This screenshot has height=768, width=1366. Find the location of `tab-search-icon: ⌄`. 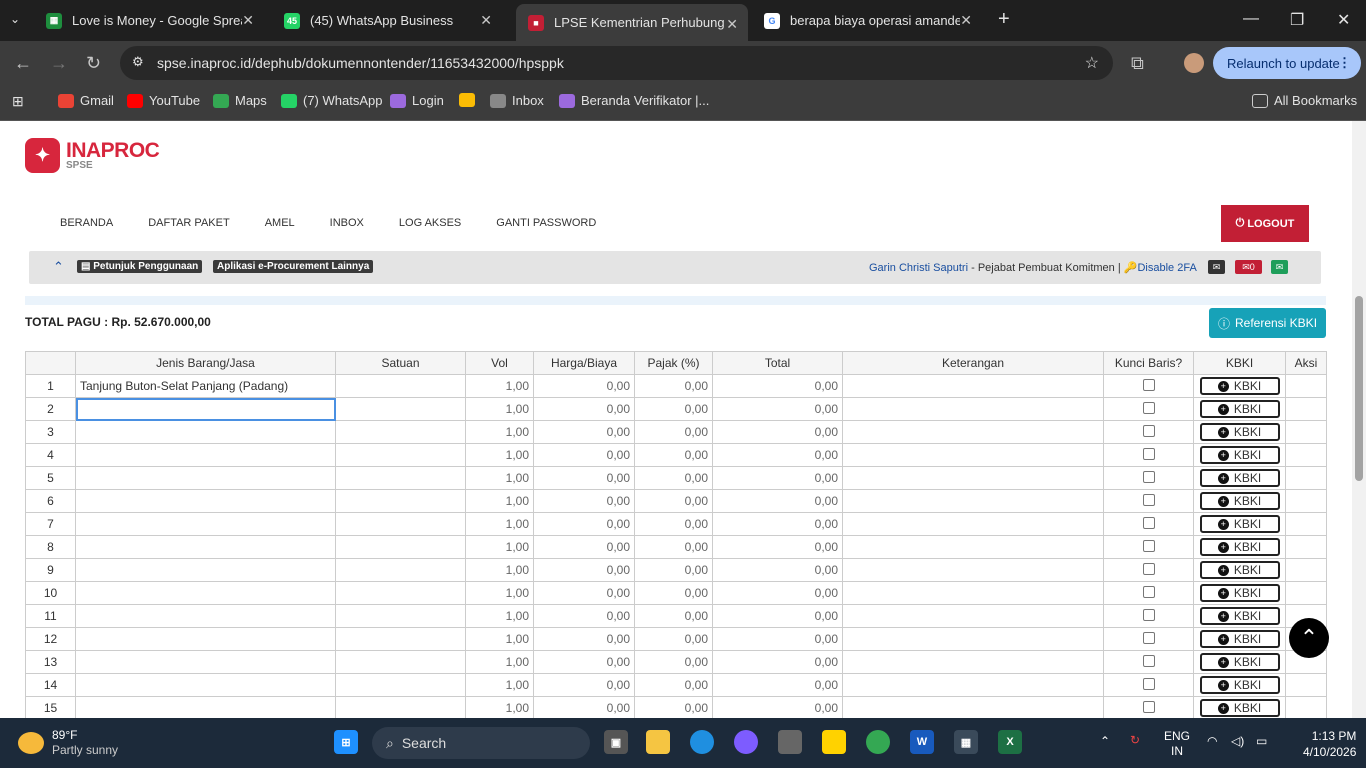

tab-search-icon: ⌄ is located at coordinates (15, 19).